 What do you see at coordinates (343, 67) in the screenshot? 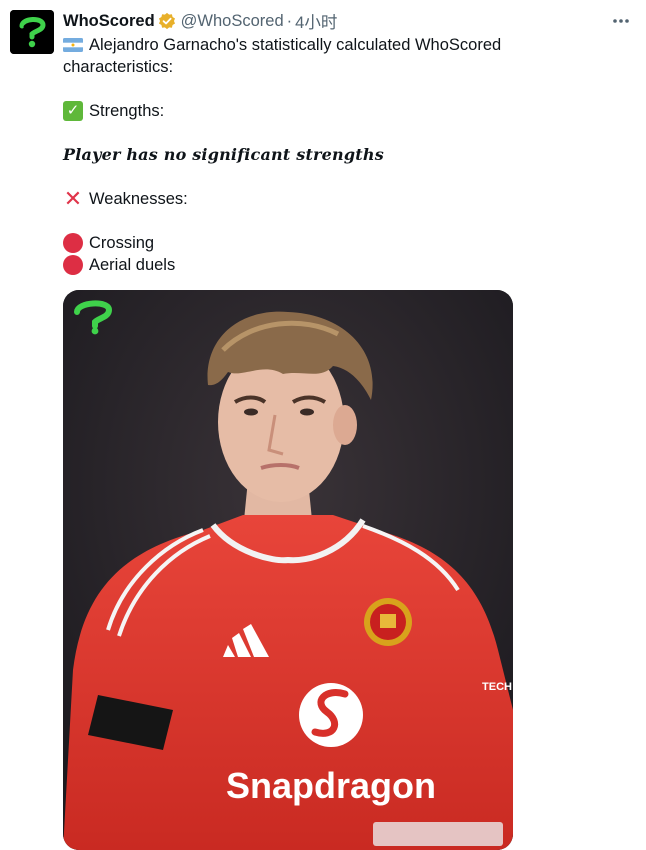
I see `intro-line-2: characteristics:` at bounding box center [343, 67].